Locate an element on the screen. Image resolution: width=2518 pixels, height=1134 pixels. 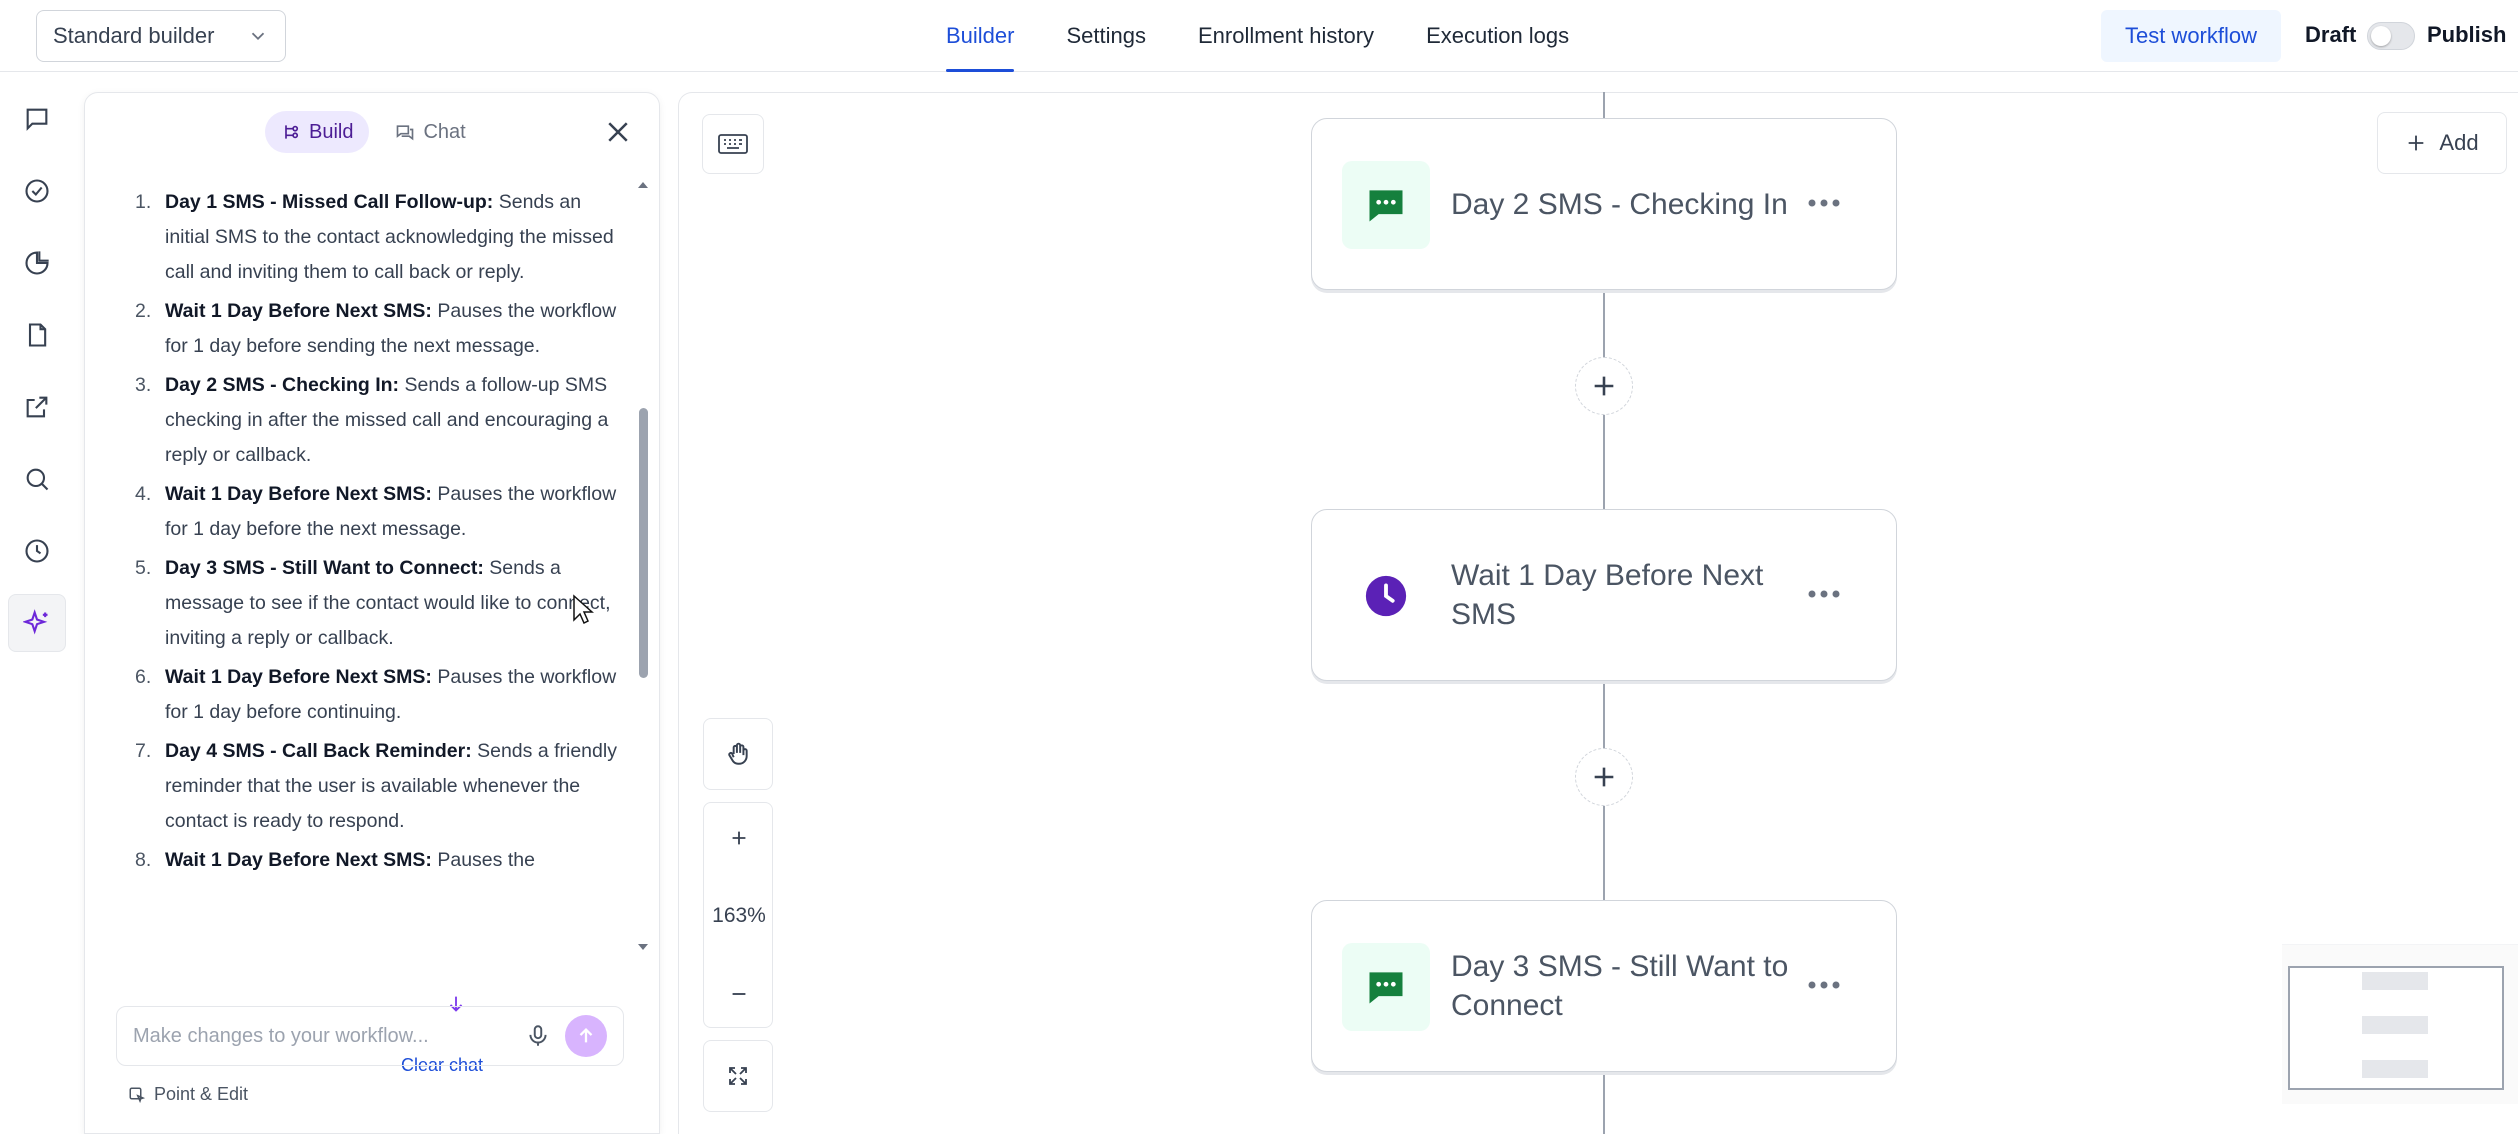
zoom-level-value: 163% is located at coordinates (739, 915).